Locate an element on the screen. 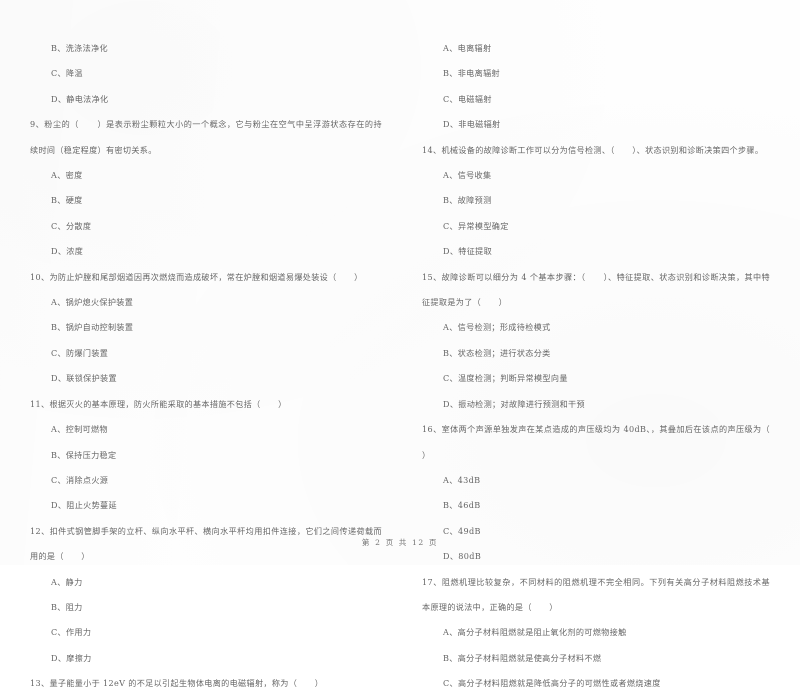  option-item: B、阻力 is located at coordinates (67, 606).